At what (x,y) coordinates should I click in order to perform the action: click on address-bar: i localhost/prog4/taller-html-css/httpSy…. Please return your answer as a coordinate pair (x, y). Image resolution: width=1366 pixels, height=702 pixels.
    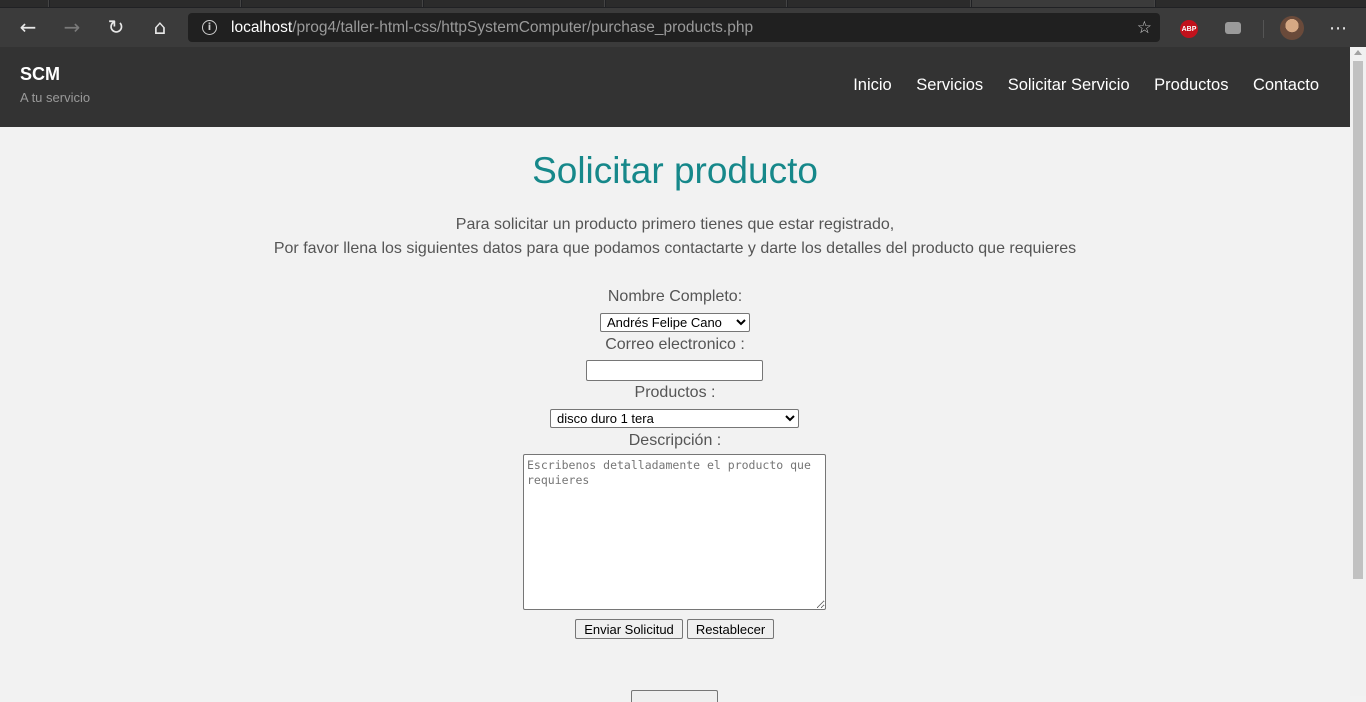
    Looking at the image, I should click on (674, 27).